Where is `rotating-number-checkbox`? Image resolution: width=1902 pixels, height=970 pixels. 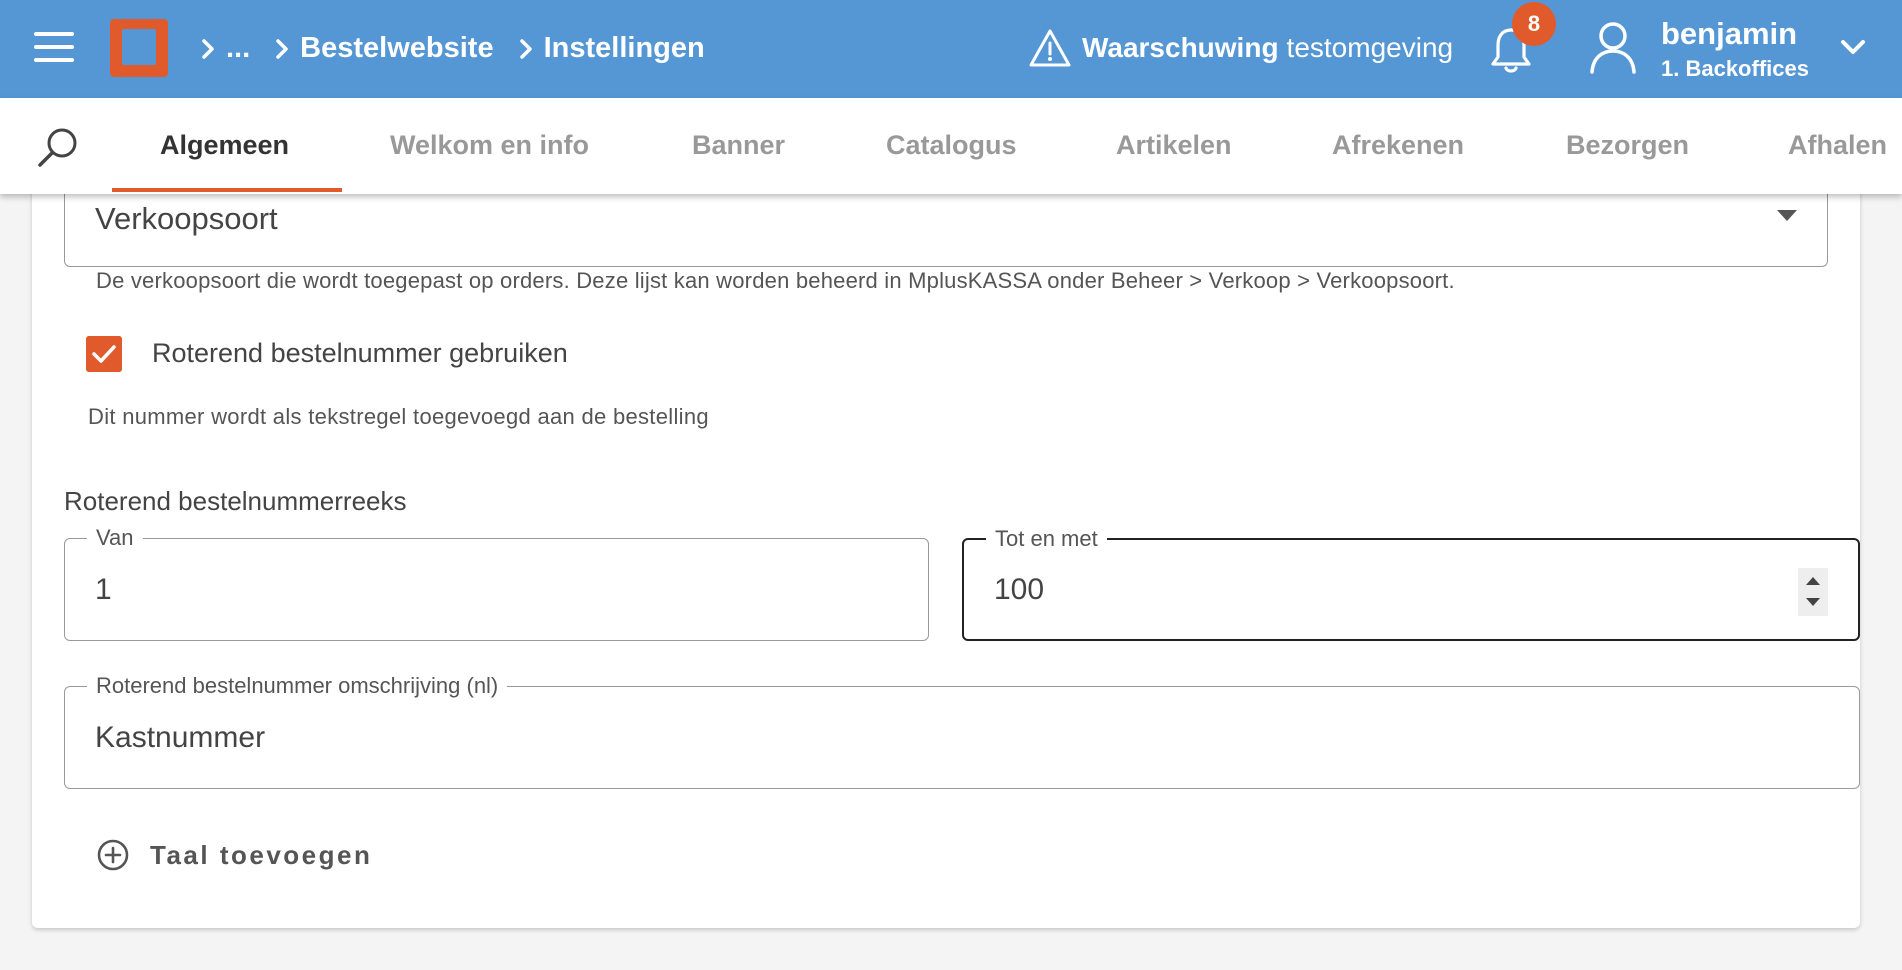 rotating-number-checkbox is located at coordinates (104, 354).